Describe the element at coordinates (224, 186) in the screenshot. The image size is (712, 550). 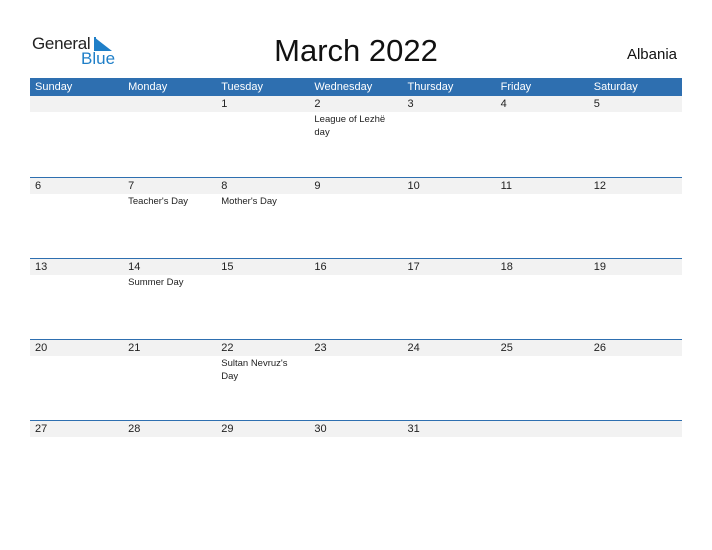
I see `day-number: 8` at that location.